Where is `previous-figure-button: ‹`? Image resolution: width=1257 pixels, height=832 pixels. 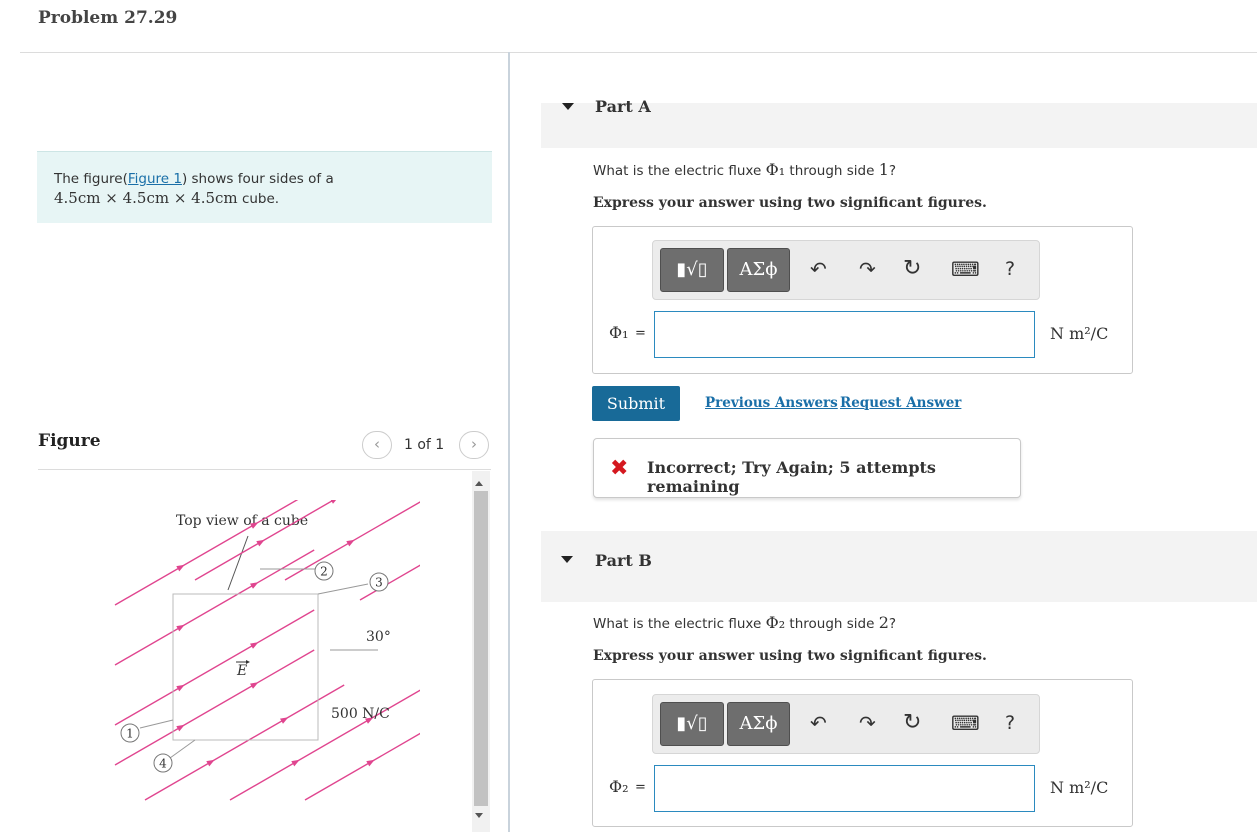 previous-figure-button: ‹ is located at coordinates (377, 445).